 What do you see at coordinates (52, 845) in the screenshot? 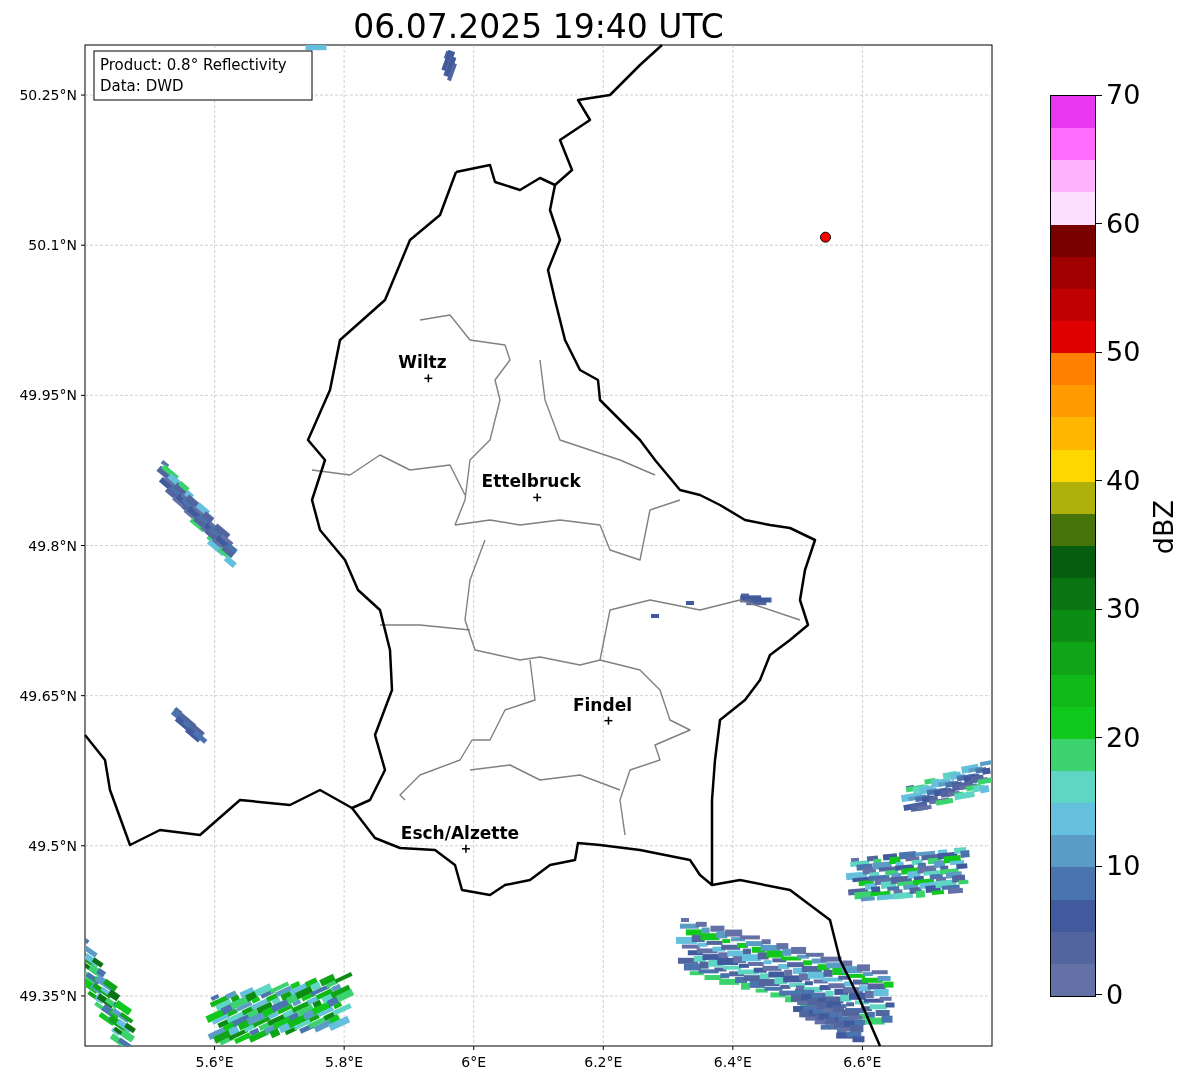
I see `axis-tick-label: 49.5°N` at bounding box center [52, 845].